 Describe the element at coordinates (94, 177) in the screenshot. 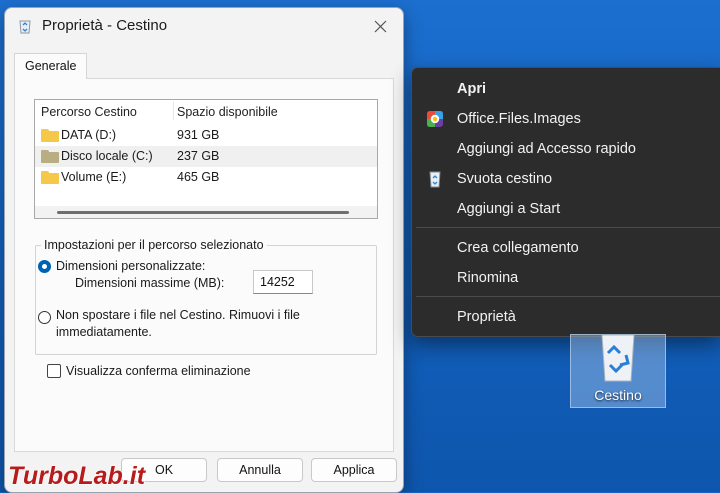

I see `drive-name: Volume (E:)` at that location.